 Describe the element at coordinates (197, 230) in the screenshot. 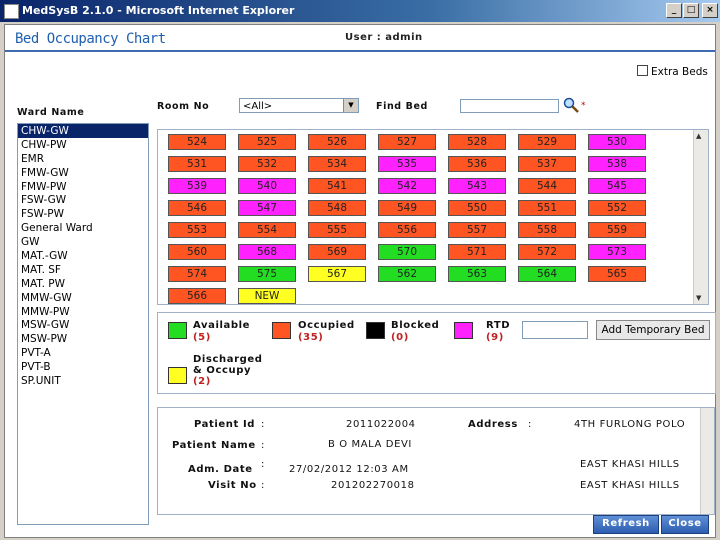

I see `bed-cell: 553` at that location.